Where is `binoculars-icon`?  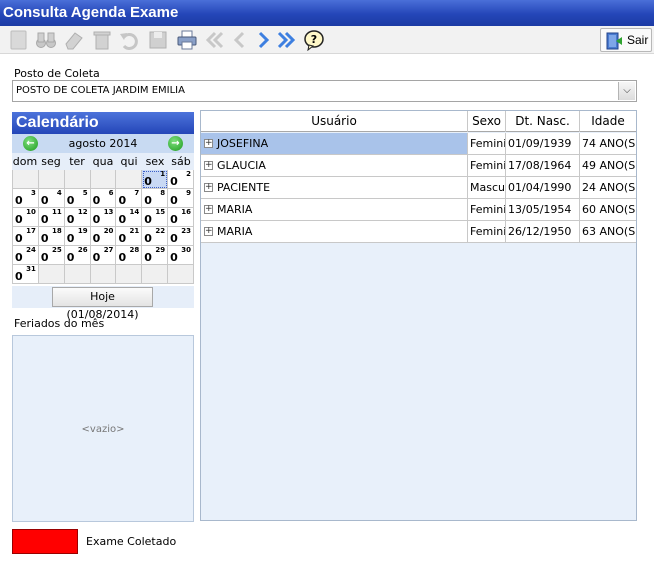 binoculars-icon is located at coordinates (46, 40).